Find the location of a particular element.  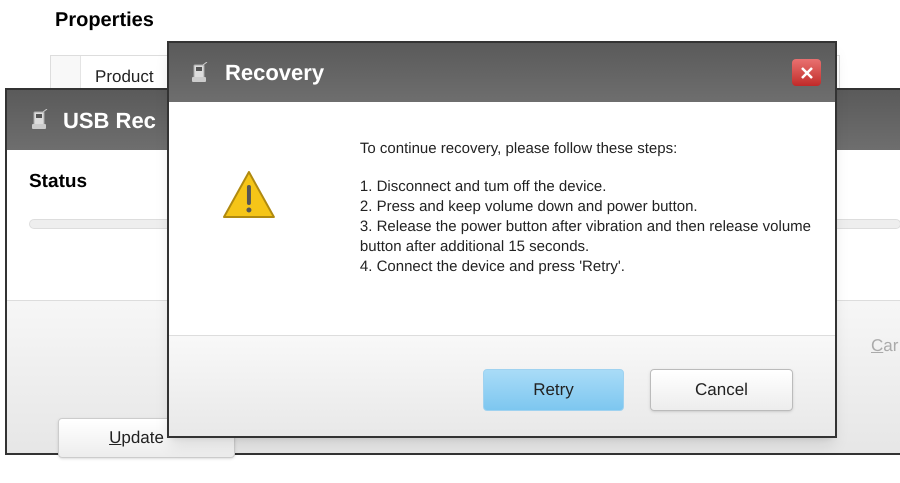

instruction-step: 2. Press and keep volume down and power button. is located at coordinates (597, 207).